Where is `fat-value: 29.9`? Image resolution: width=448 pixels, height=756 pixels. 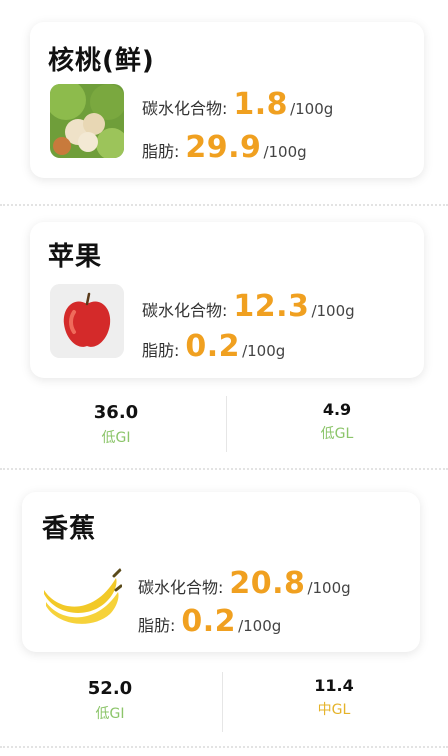 fat-value: 29.9 is located at coordinates (223, 147).